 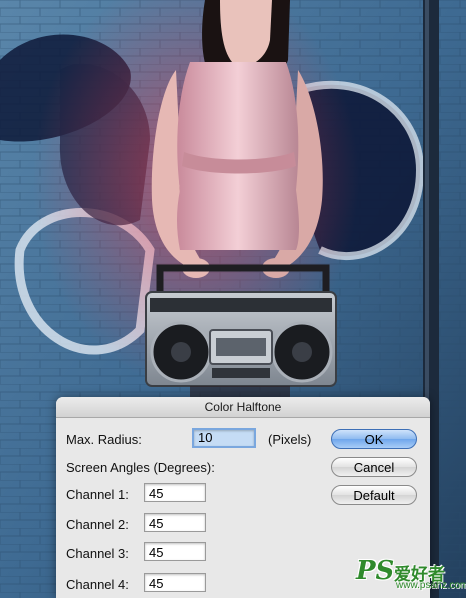 I want to click on channel-1-label: Channel 1:, so click(x=97, y=494).